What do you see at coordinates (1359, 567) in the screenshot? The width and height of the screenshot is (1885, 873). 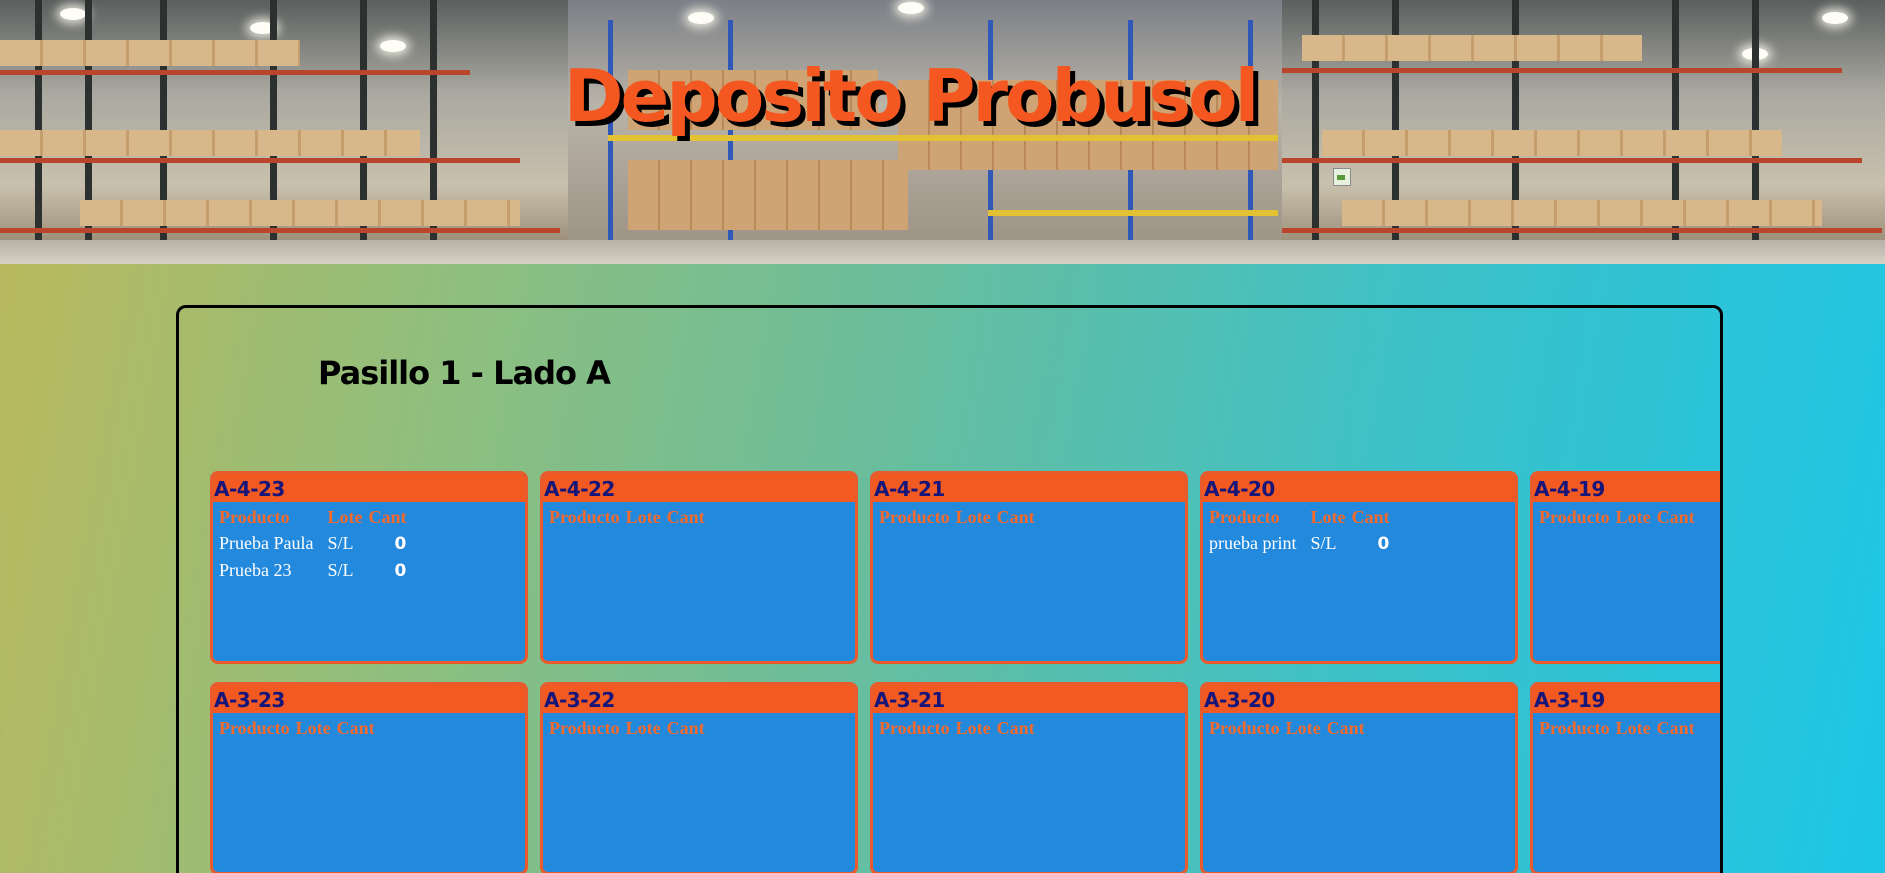 I see `location-card: A-4-20 Producto Lote Cant prueba print S/L 0` at bounding box center [1359, 567].